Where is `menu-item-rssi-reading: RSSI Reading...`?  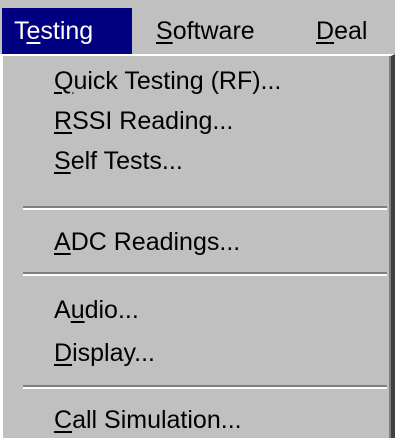 menu-item-rssi-reading: RSSI Reading... is located at coordinates (143, 121).